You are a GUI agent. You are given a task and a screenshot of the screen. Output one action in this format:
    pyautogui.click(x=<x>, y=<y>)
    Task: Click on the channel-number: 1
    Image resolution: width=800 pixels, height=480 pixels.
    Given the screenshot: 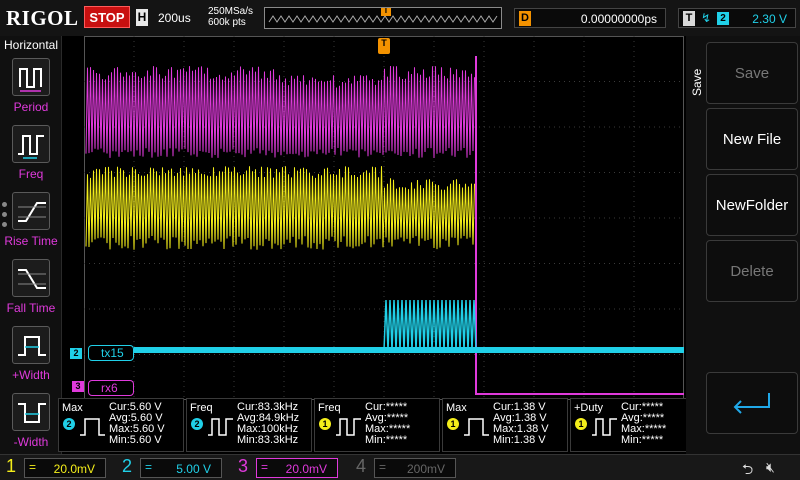 What is the action you would take?
    pyautogui.click(x=11, y=466)
    